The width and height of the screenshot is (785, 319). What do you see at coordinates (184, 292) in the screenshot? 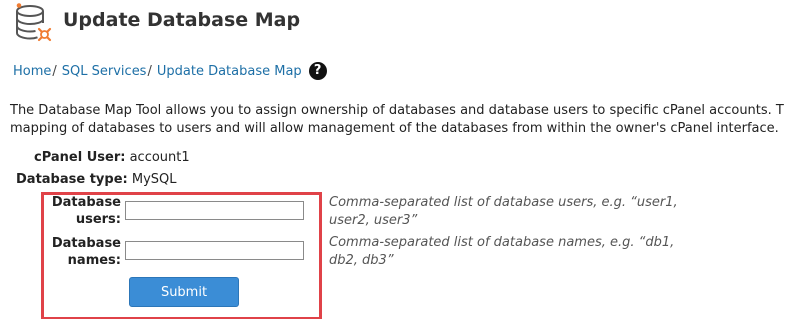
I see `submit-button: Submit` at bounding box center [184, 292].